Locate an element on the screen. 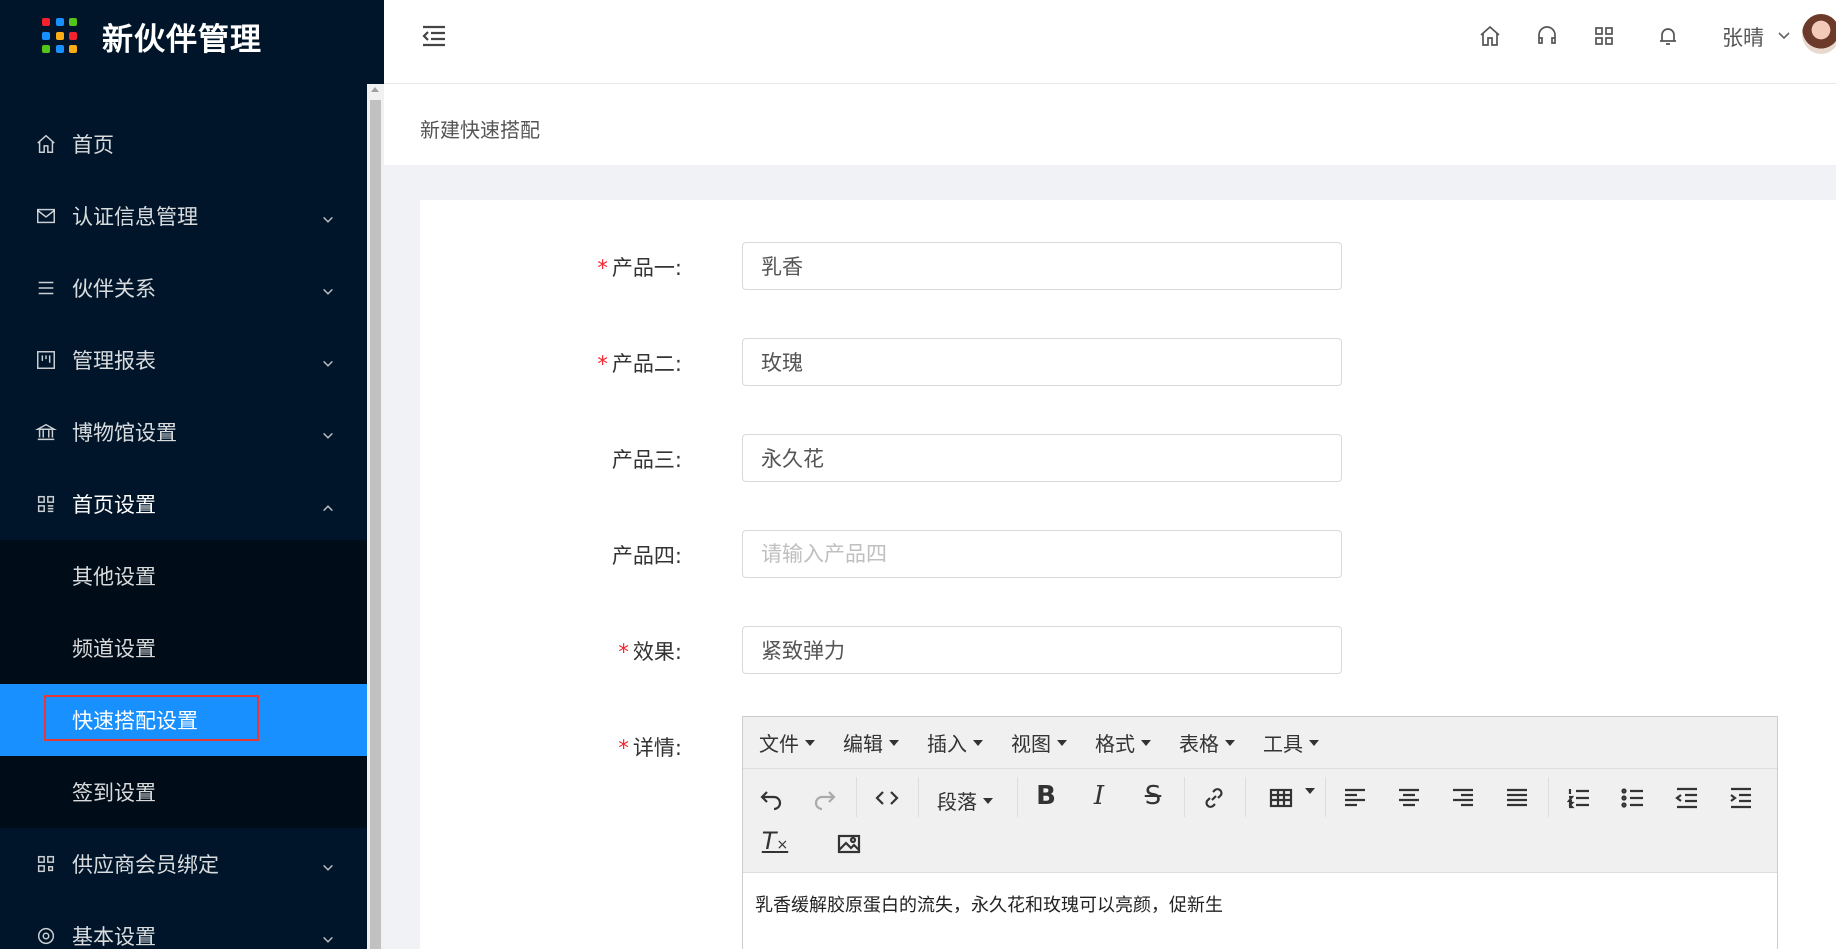 The image size is (1836, 949). sidebar-item-label: 其他设置 is located at coordinates (114, 577).